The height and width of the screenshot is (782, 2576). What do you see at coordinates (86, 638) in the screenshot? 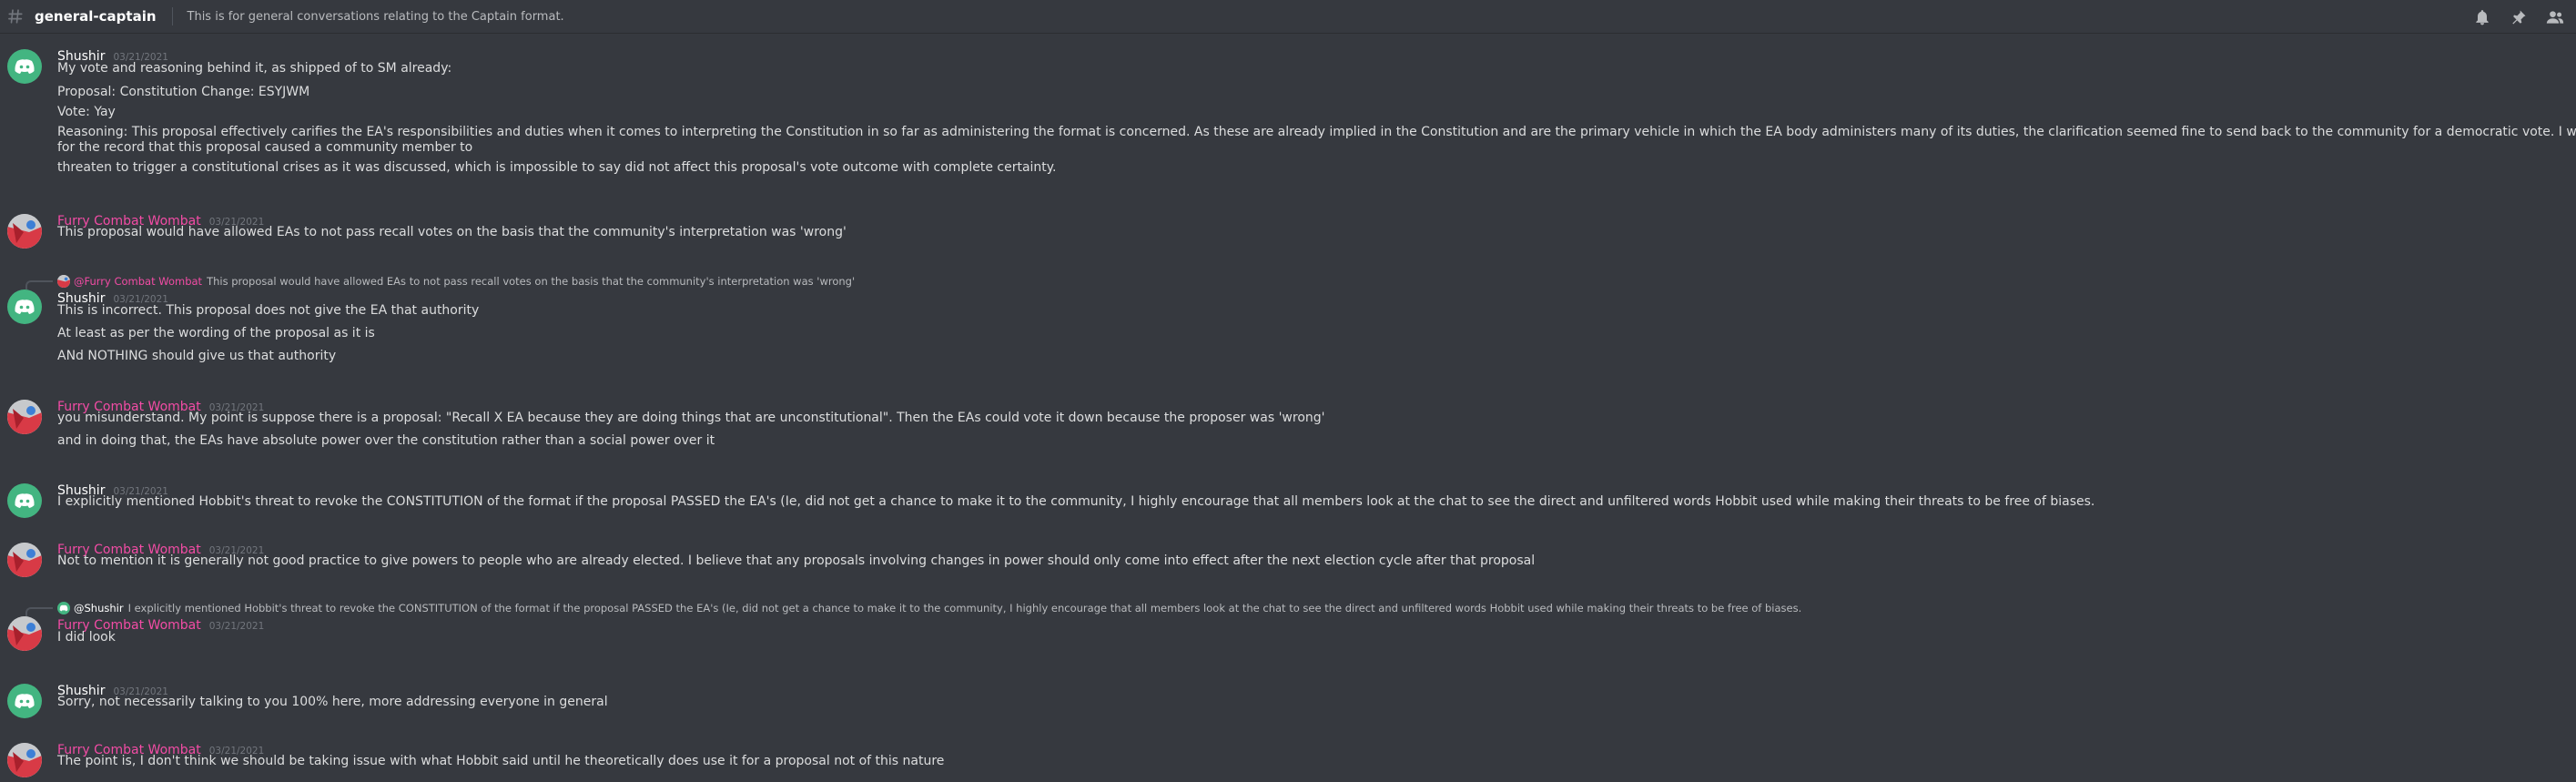
I see `message-line: I did look` at bounding box center [86, 638].